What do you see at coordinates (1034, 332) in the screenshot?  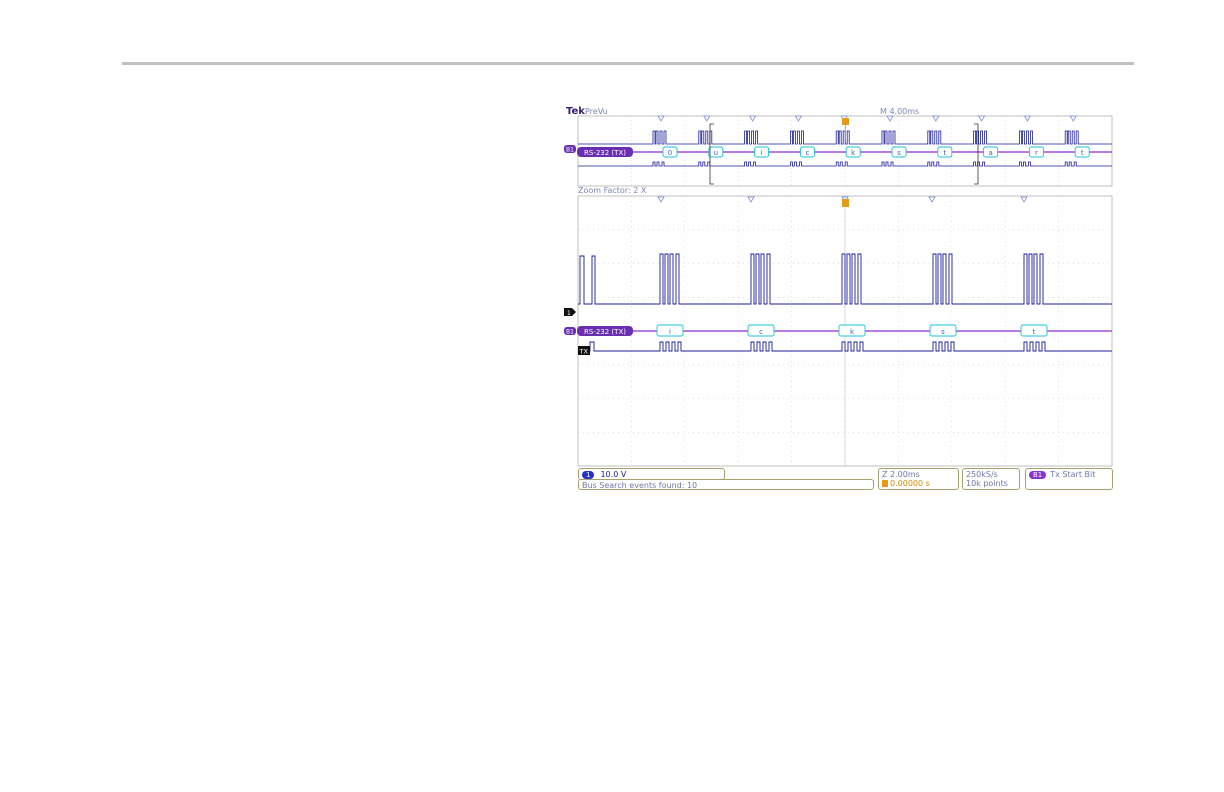 I see `zoom-decoded-byte: t` at bounding box center [1034, 332].